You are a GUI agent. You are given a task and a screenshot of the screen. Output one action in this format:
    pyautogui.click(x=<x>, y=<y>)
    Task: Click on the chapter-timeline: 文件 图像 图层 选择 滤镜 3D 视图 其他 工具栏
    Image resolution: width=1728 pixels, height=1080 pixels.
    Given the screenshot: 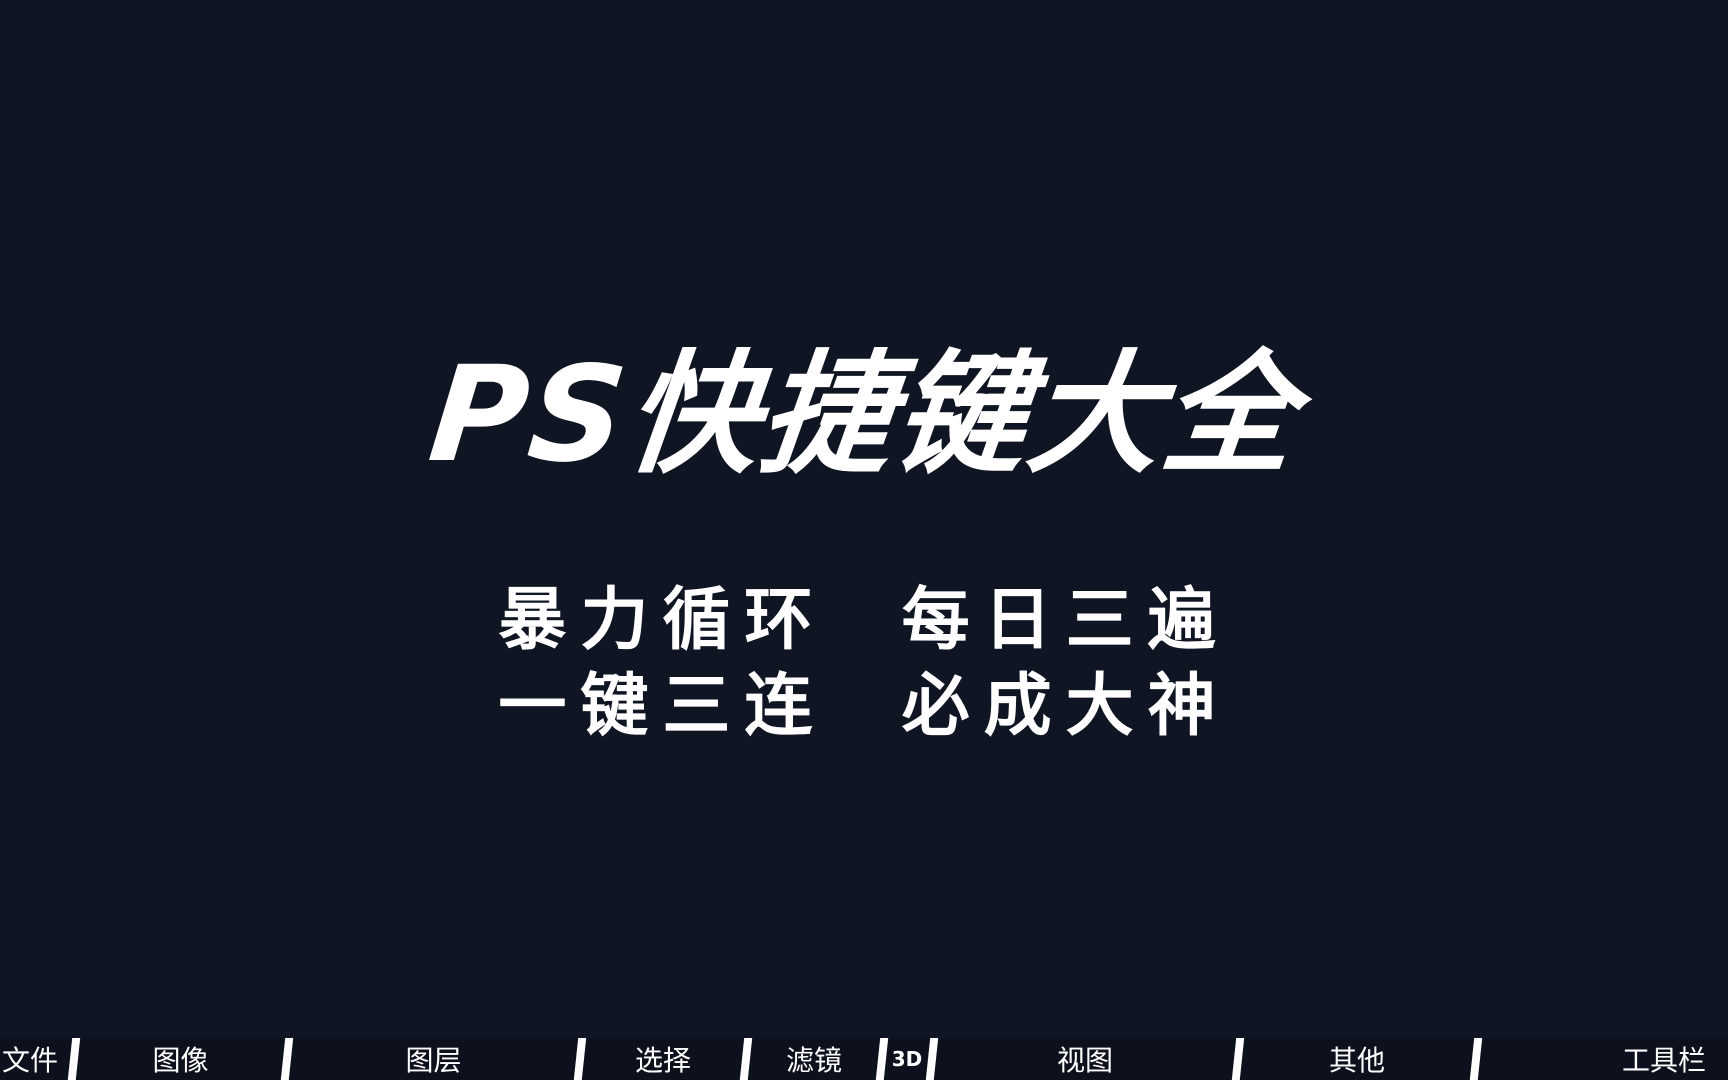 What is the action you would take?
    pyautogui.click(x=864, y=1059)
    